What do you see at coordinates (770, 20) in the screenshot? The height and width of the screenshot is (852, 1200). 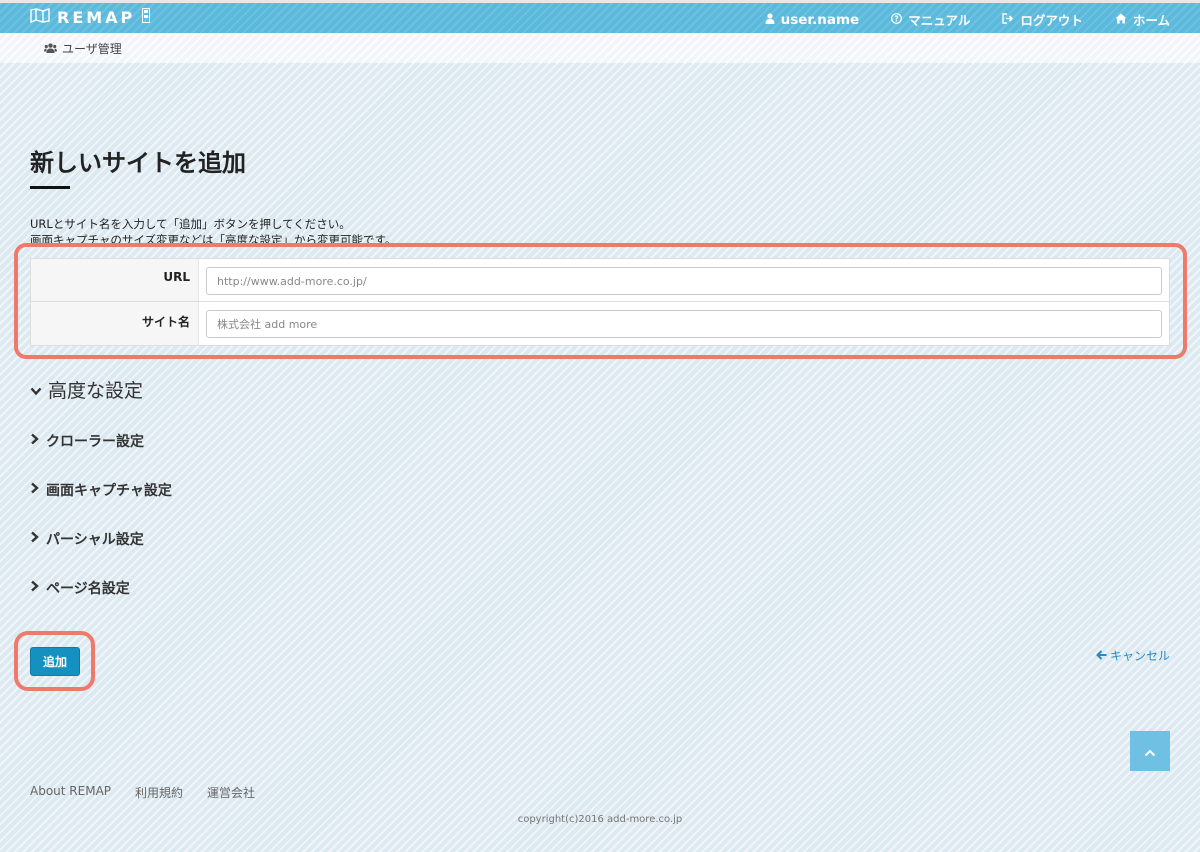 I see `user-icon` at bounding box center [770, 20].